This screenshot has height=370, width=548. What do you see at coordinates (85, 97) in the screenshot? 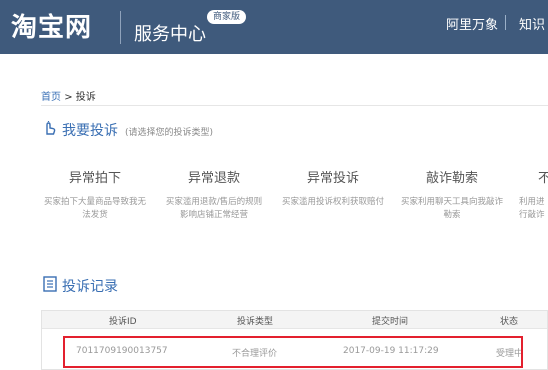
I see `breadcrumb-current: 投诉` at bounding box center [85, 97].